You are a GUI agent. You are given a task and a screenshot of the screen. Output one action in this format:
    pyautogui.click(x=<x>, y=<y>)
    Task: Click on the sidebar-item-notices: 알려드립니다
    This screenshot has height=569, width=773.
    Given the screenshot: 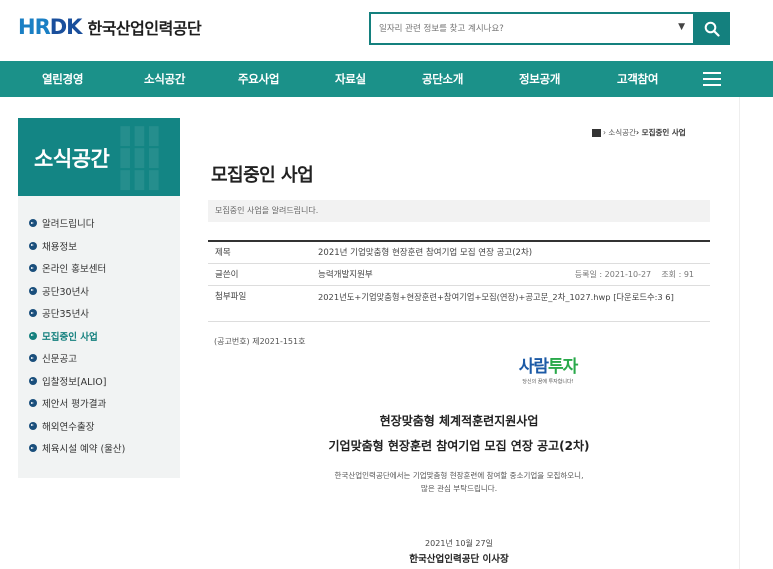 What is the action you would take?
    pyautogui.click(x=77, y=223)
    